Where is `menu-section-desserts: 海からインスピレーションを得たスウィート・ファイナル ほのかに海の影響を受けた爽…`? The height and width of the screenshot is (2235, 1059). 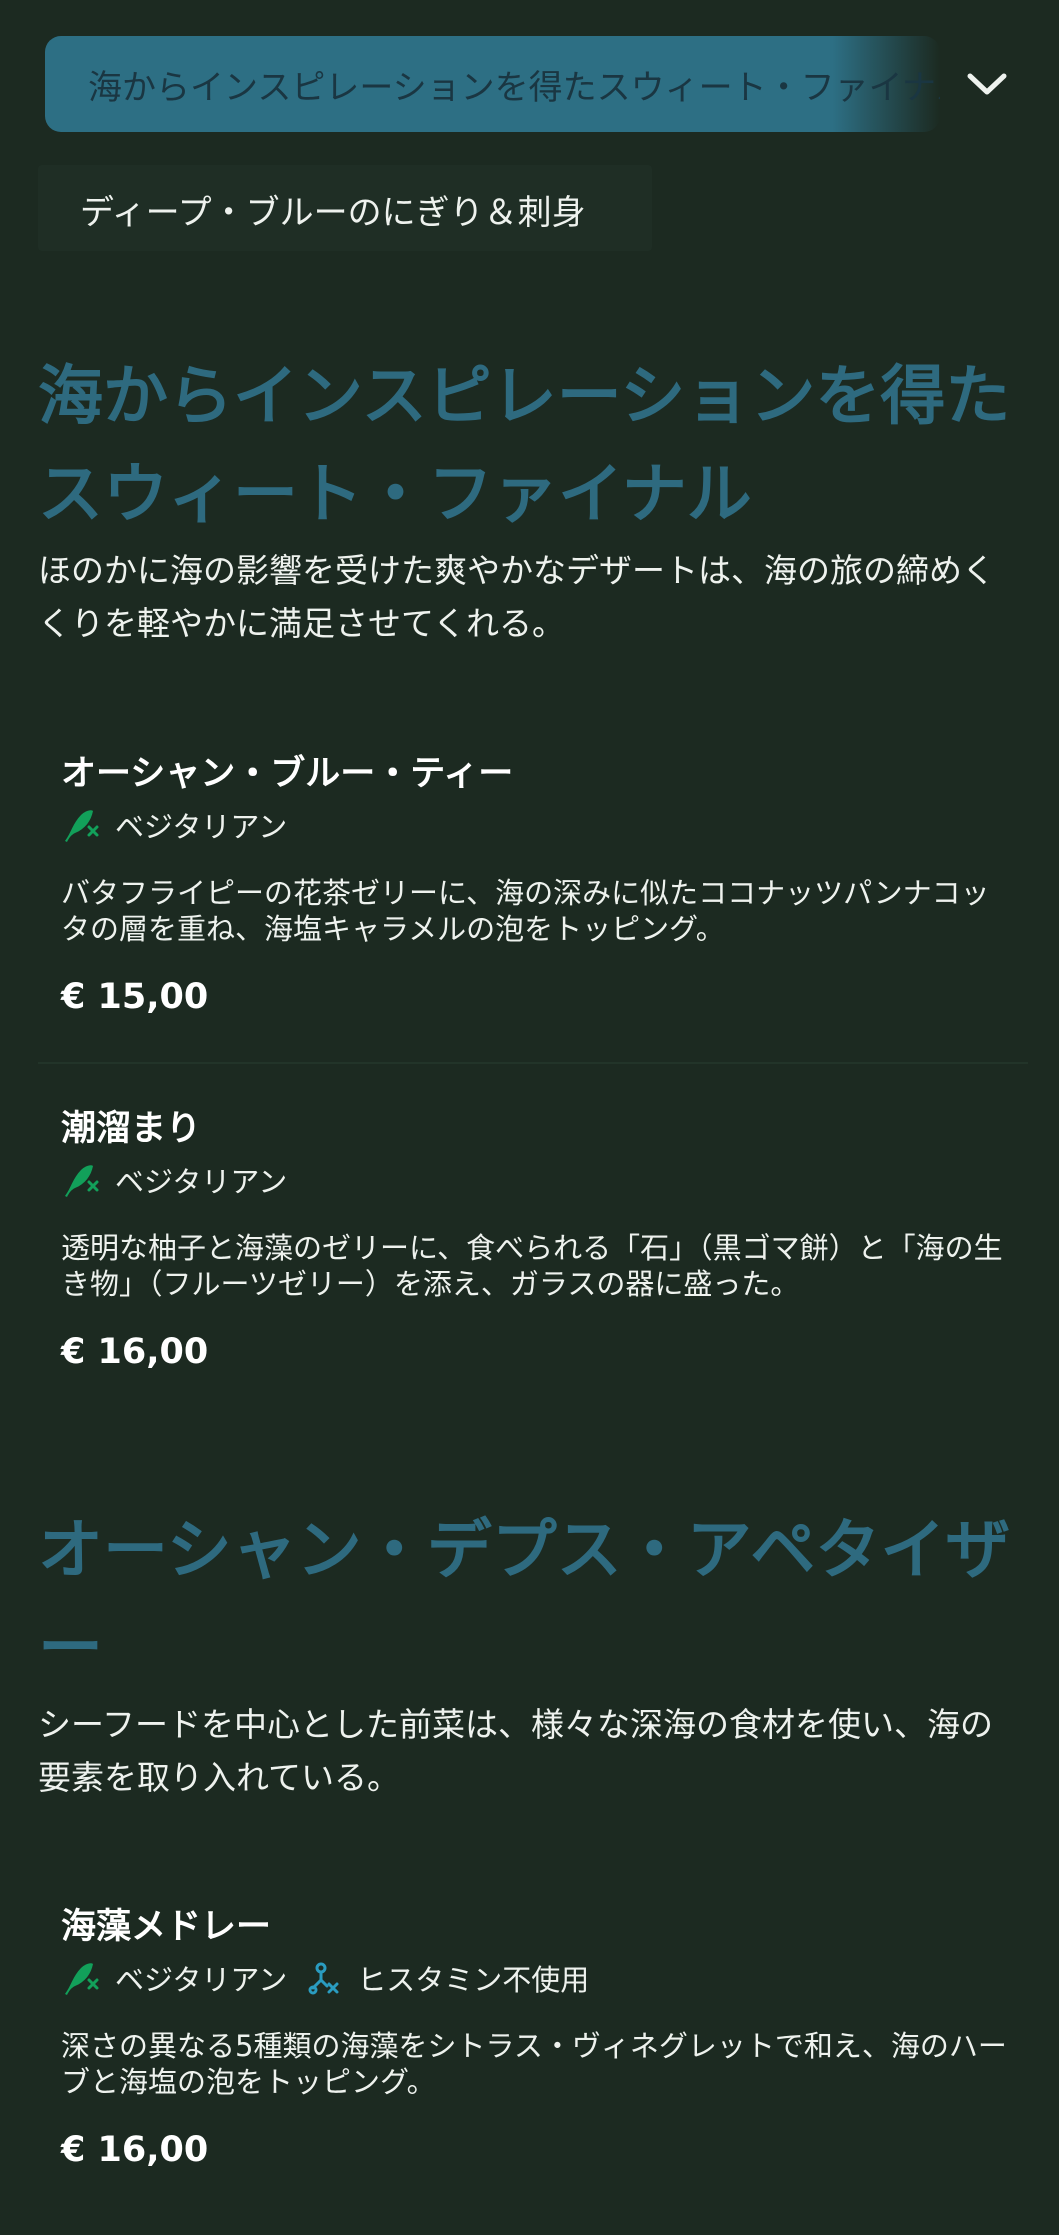 menu-section-desserts: 海からインスピレーションを得たスウィート・ファイナル ほのかに海の影響を受けた爽… is located at coordinates (528, 499).